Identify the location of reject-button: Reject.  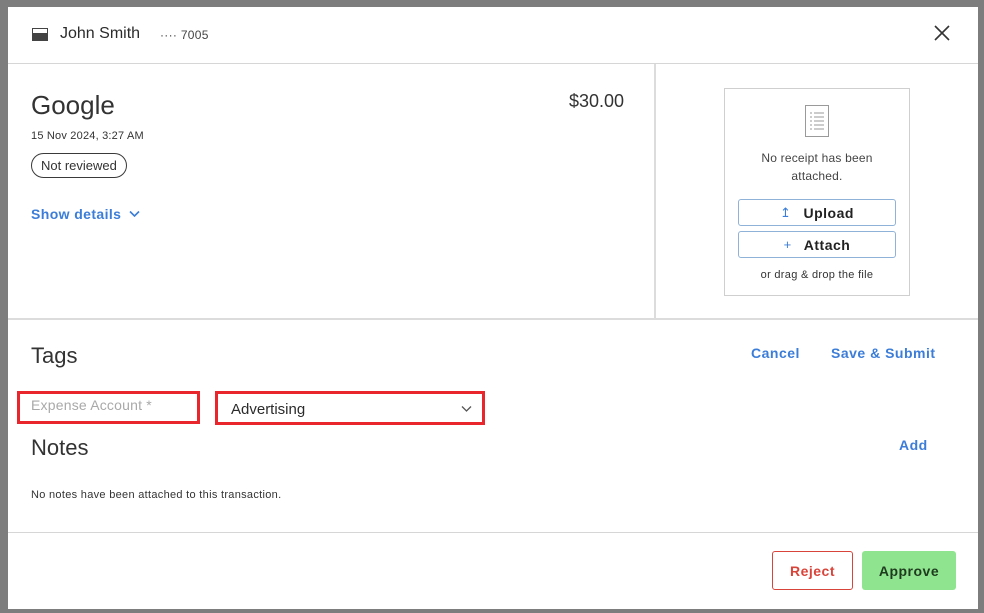
(812, 570).